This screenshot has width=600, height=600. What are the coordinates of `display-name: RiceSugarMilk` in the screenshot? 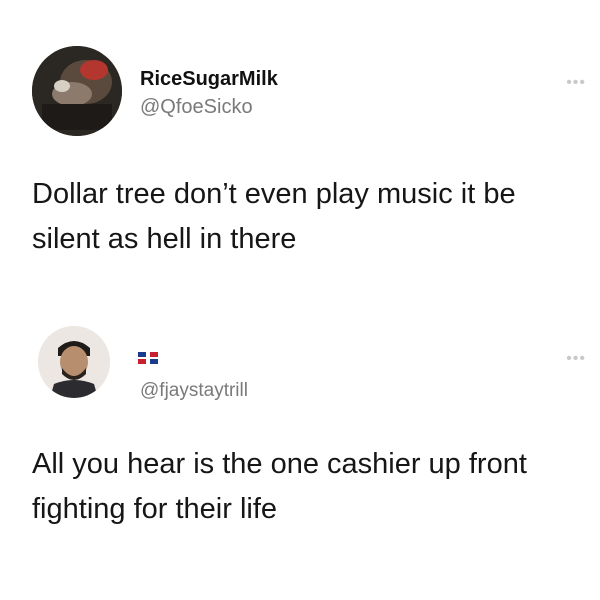 It's located at (209, 79).